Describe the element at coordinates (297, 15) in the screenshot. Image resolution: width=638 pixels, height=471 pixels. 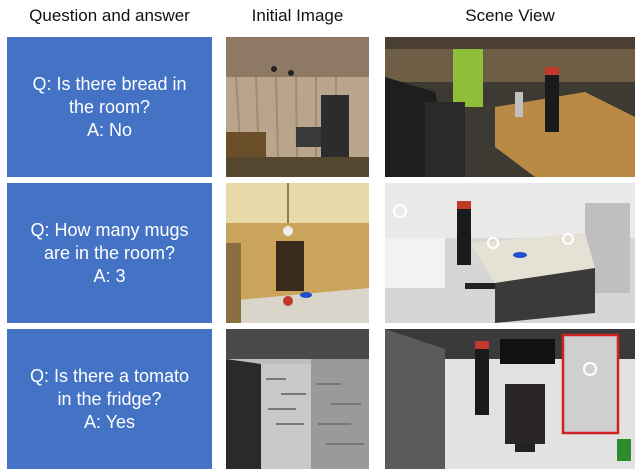
I see `header-initial-image: Initial Image` at that location.